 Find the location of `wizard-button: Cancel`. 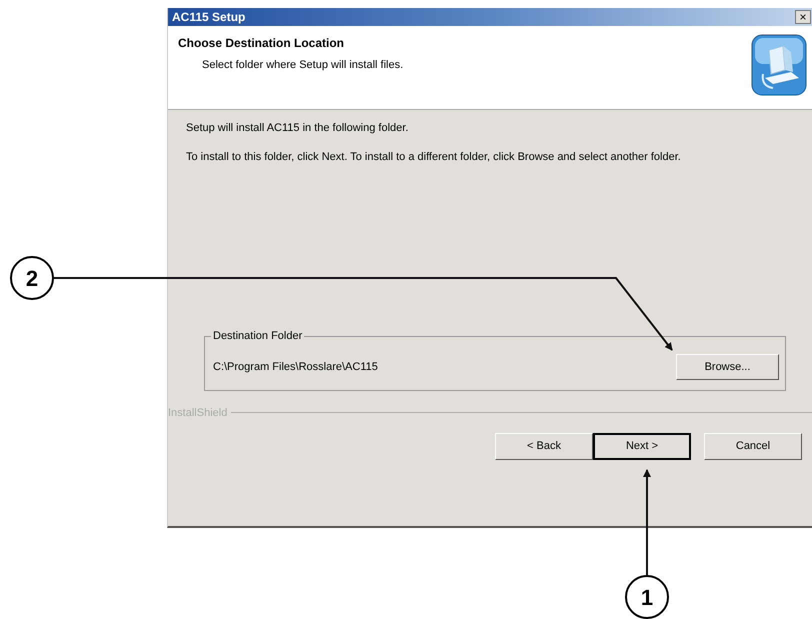

wizard-button: Cancel is located at coordinates (753, 446).